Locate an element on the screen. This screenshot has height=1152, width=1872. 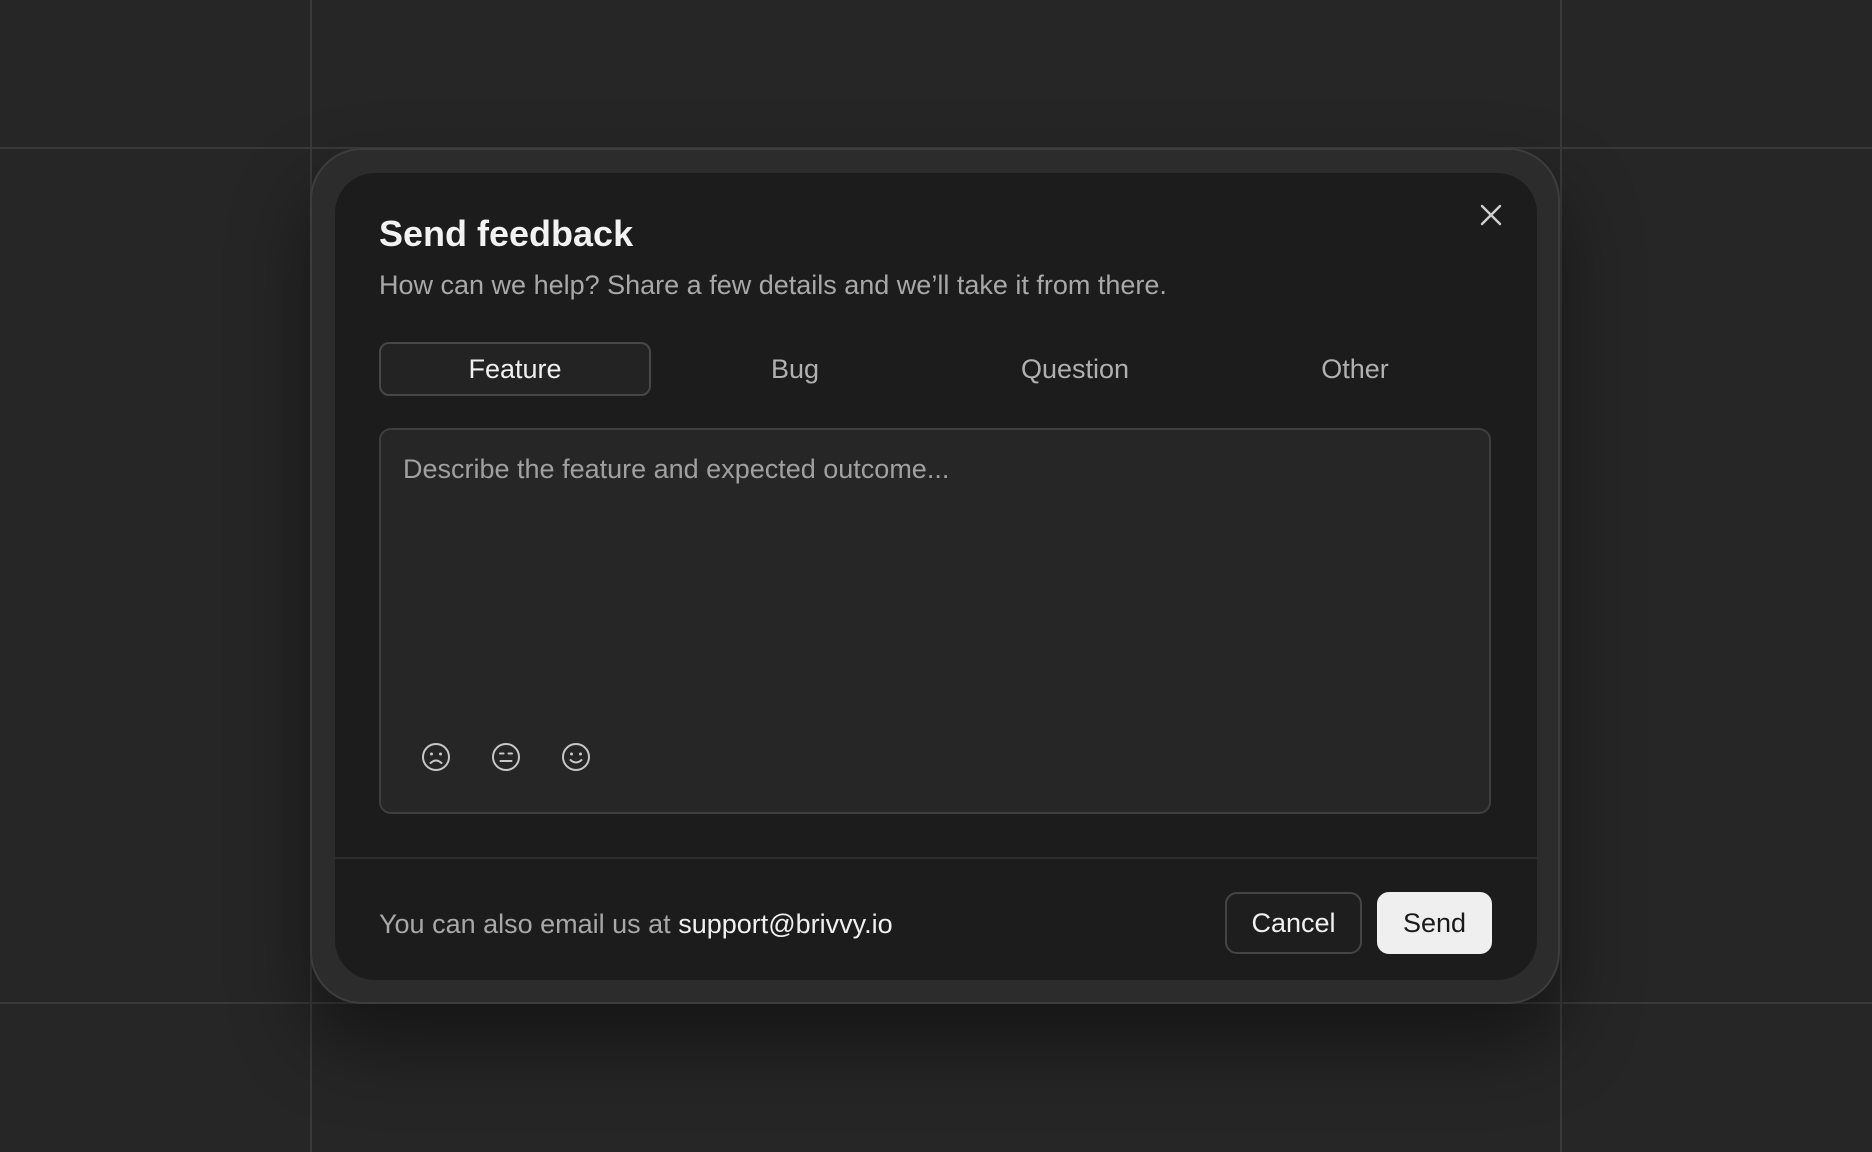
tab-other: Other is located at coordinates (1355, 369).